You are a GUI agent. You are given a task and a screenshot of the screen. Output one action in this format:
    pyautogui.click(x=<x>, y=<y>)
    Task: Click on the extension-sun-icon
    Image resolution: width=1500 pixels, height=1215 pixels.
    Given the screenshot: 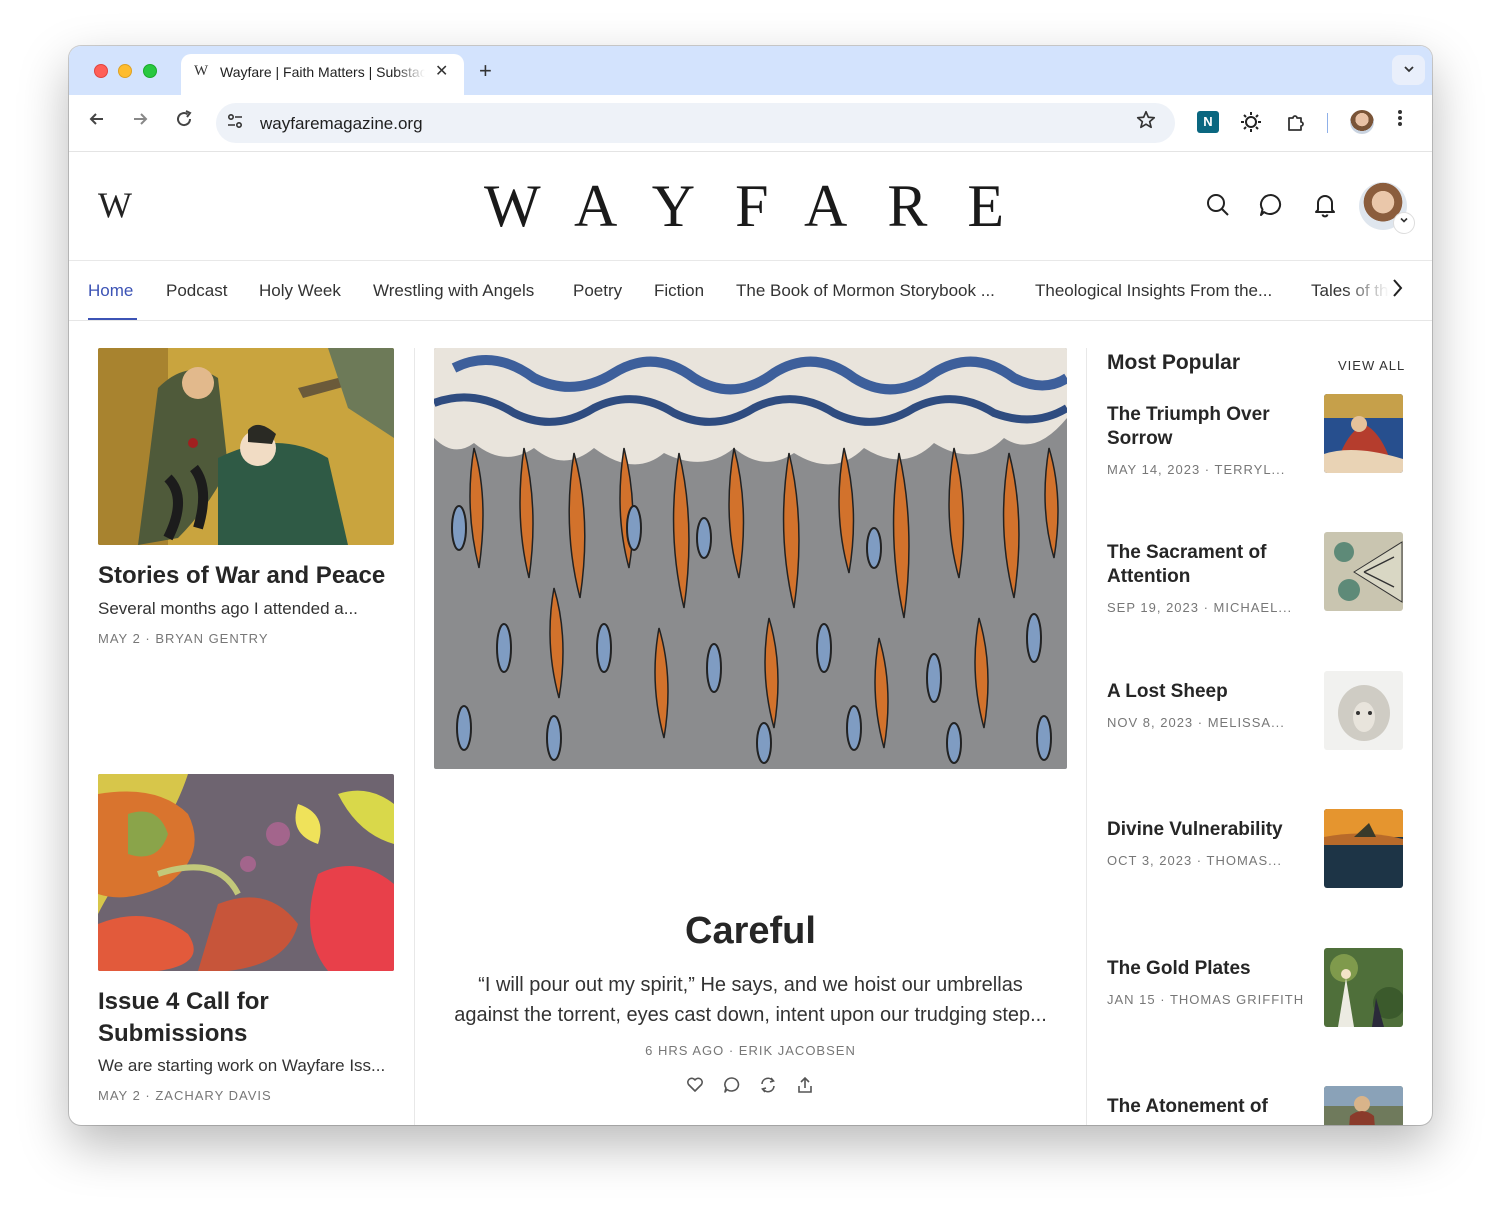 What is the action you would take?
    pyautogui.click(x=1251, y=122)
    